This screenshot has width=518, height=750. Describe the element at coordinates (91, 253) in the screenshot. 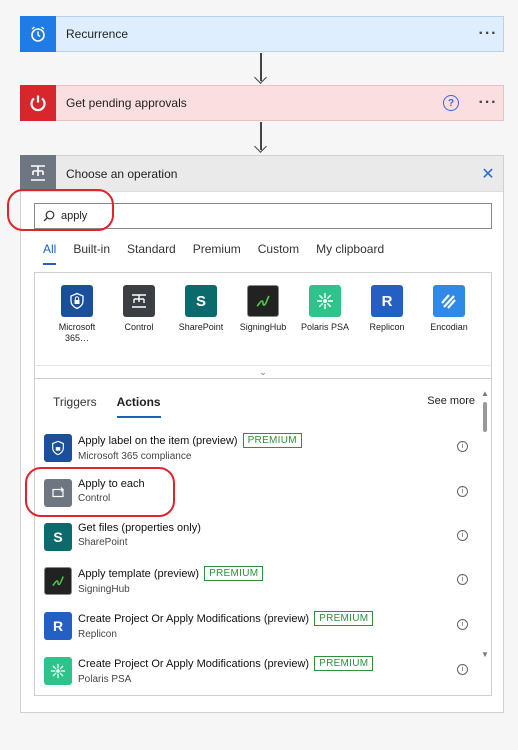

I see `tab-built-in: Built-in` at that location.